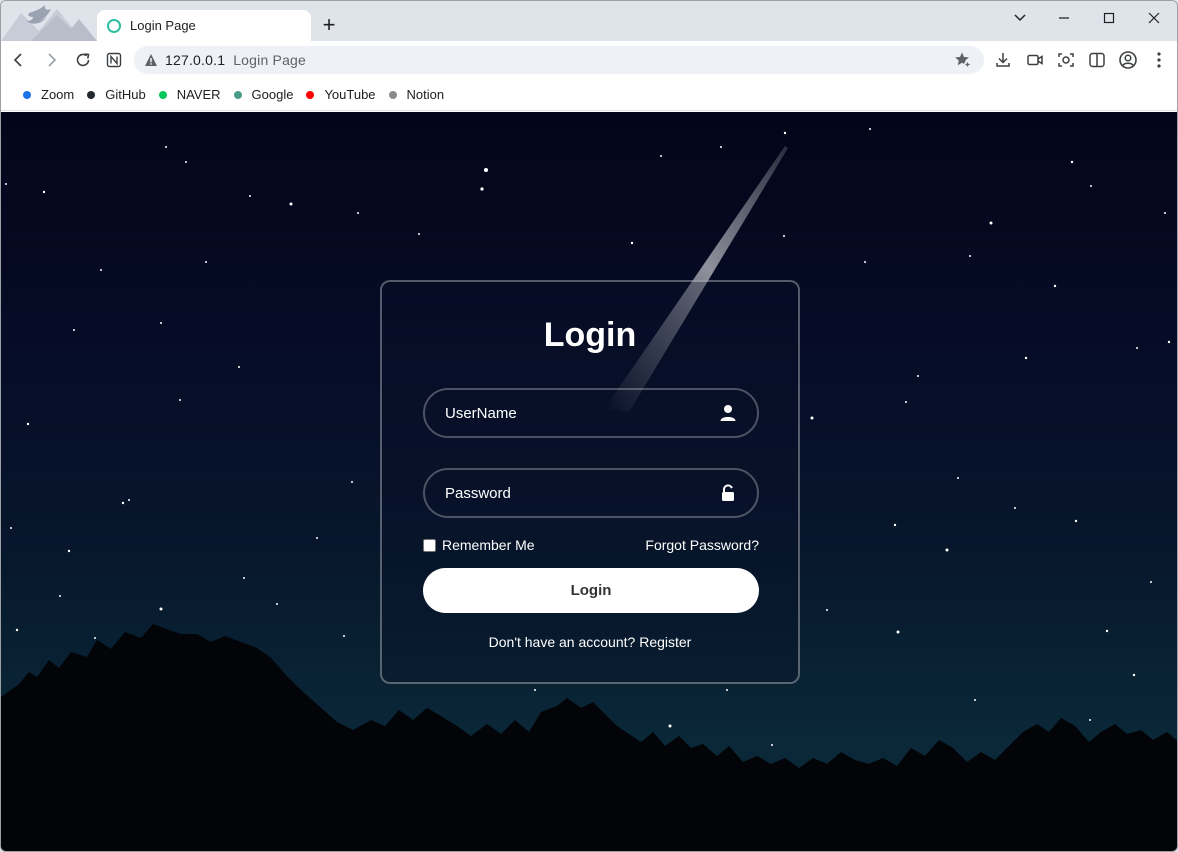 This screenshot has width=1178, height=852. I want to click on lock-icon, so click(728, 492).